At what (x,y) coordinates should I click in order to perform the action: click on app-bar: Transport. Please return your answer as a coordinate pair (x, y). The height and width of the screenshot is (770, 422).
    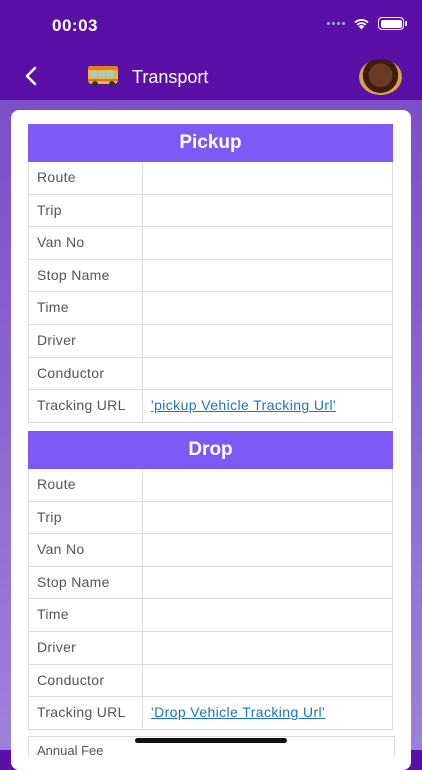
    Looking at the image, I should click on (211, 76).